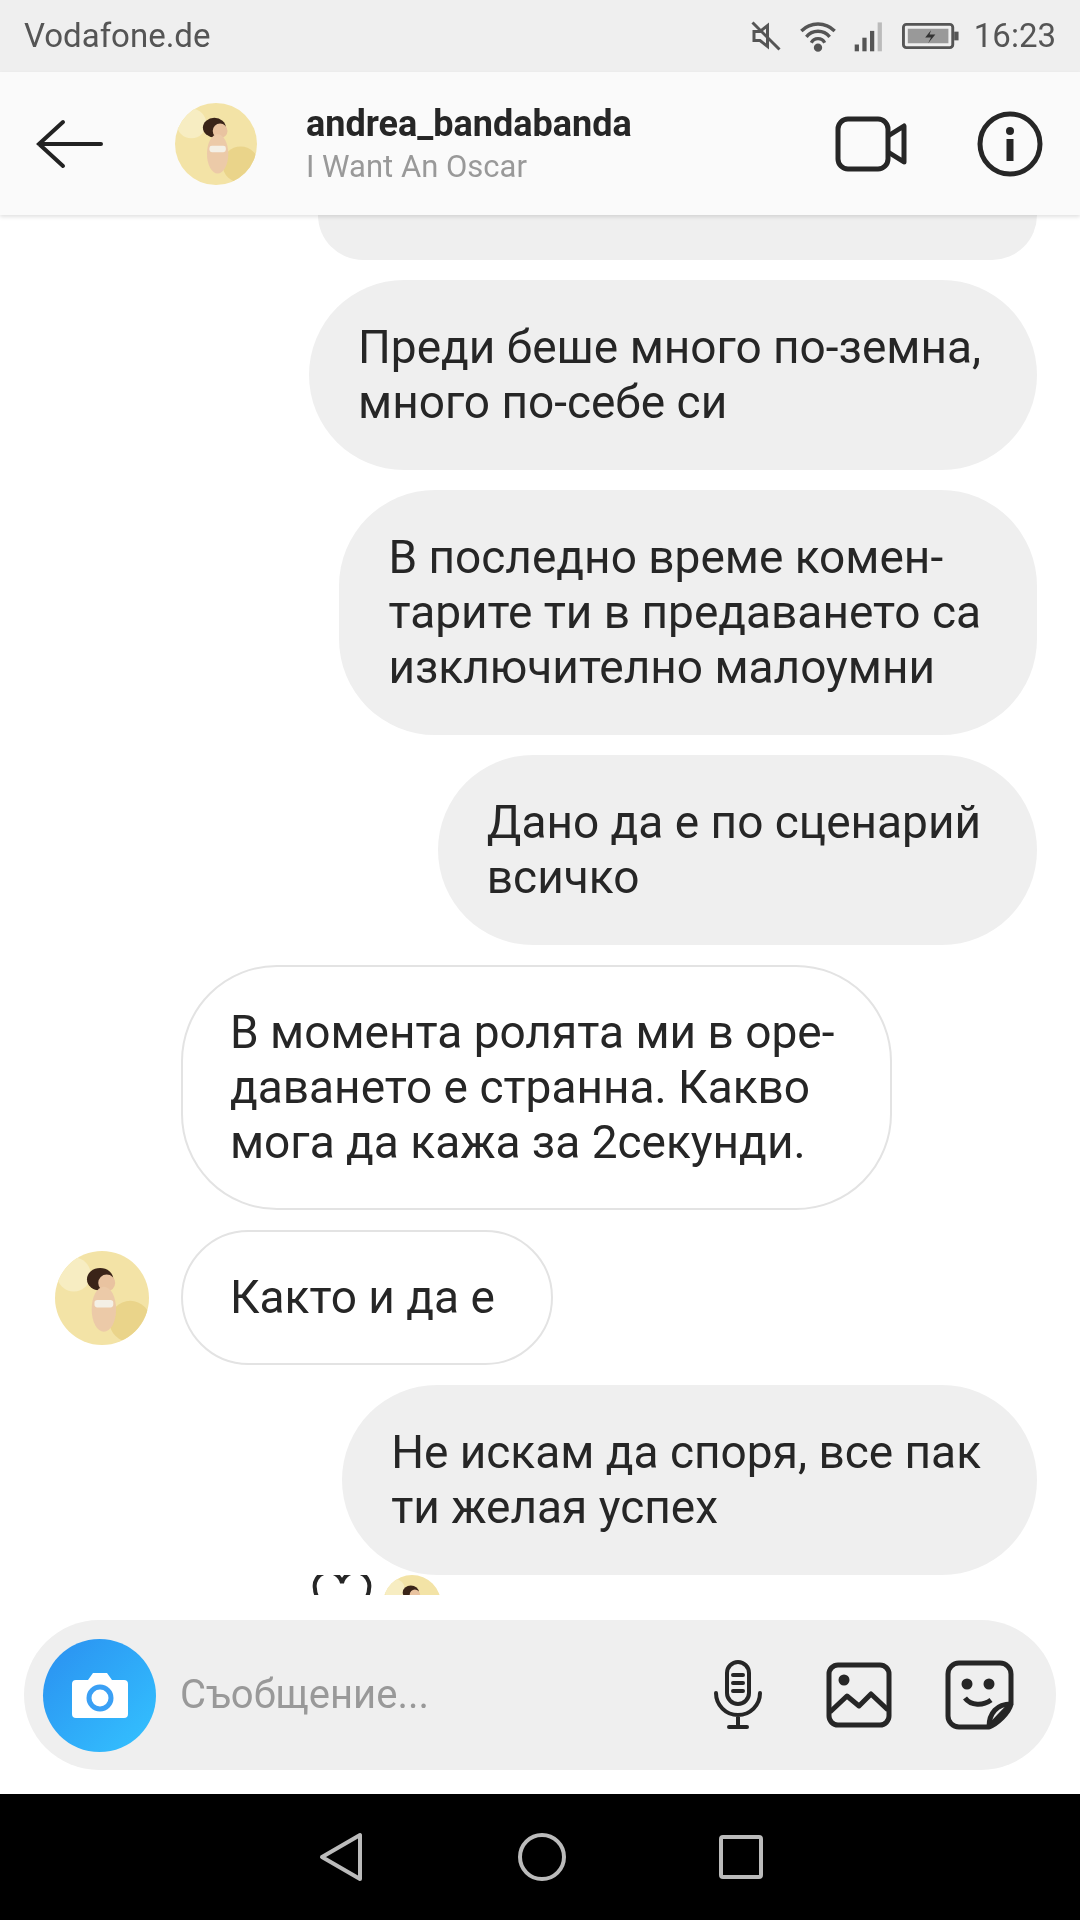  Describe the element at coordinates (537, 1087) in the screenshot. I see `received-message: В момента ролята ми в оре- даването е странна. Какво мога да кажа за 2секунди.` at that location.